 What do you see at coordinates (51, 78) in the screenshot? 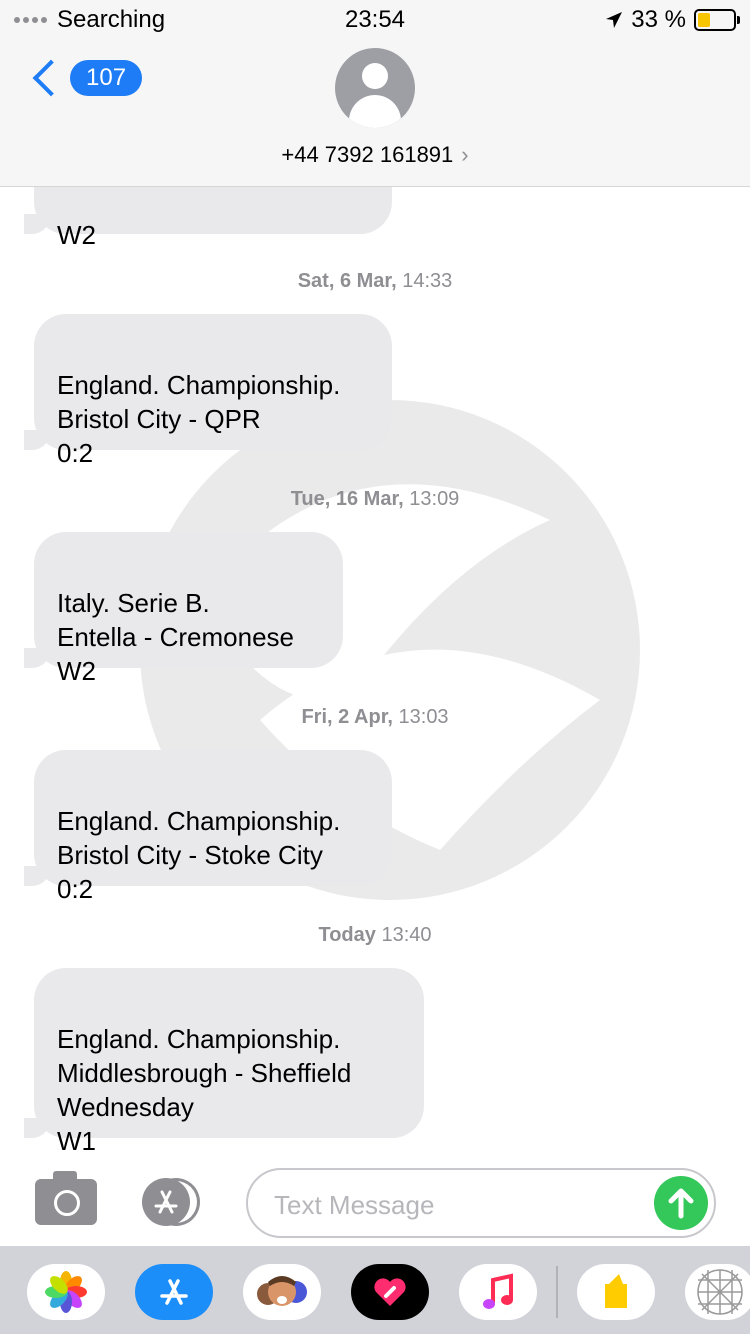
I see `chevron-left-icon` at bounding box center [51, 78].